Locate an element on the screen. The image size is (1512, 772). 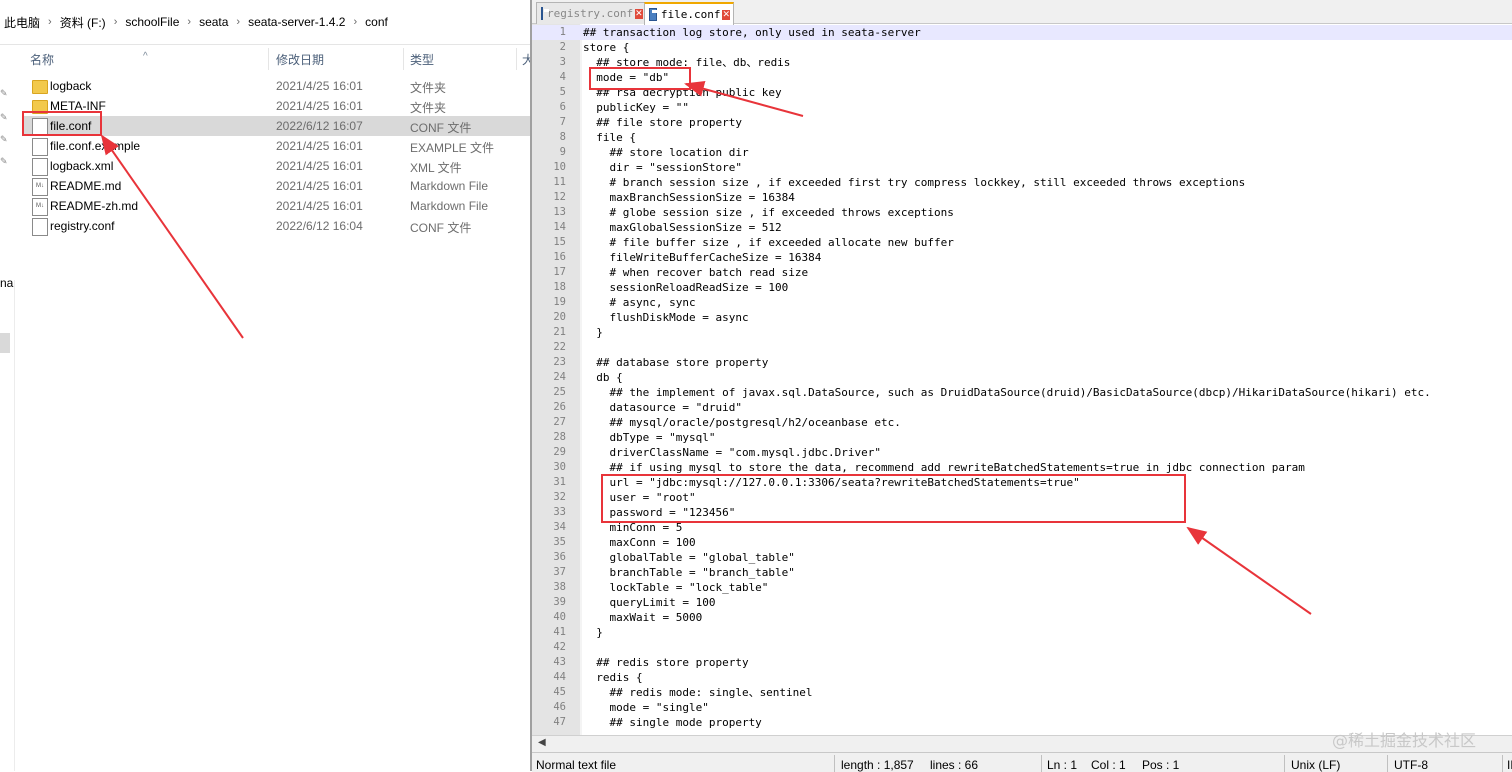
code-line: 41 } is located at coordinates (1022, 632).